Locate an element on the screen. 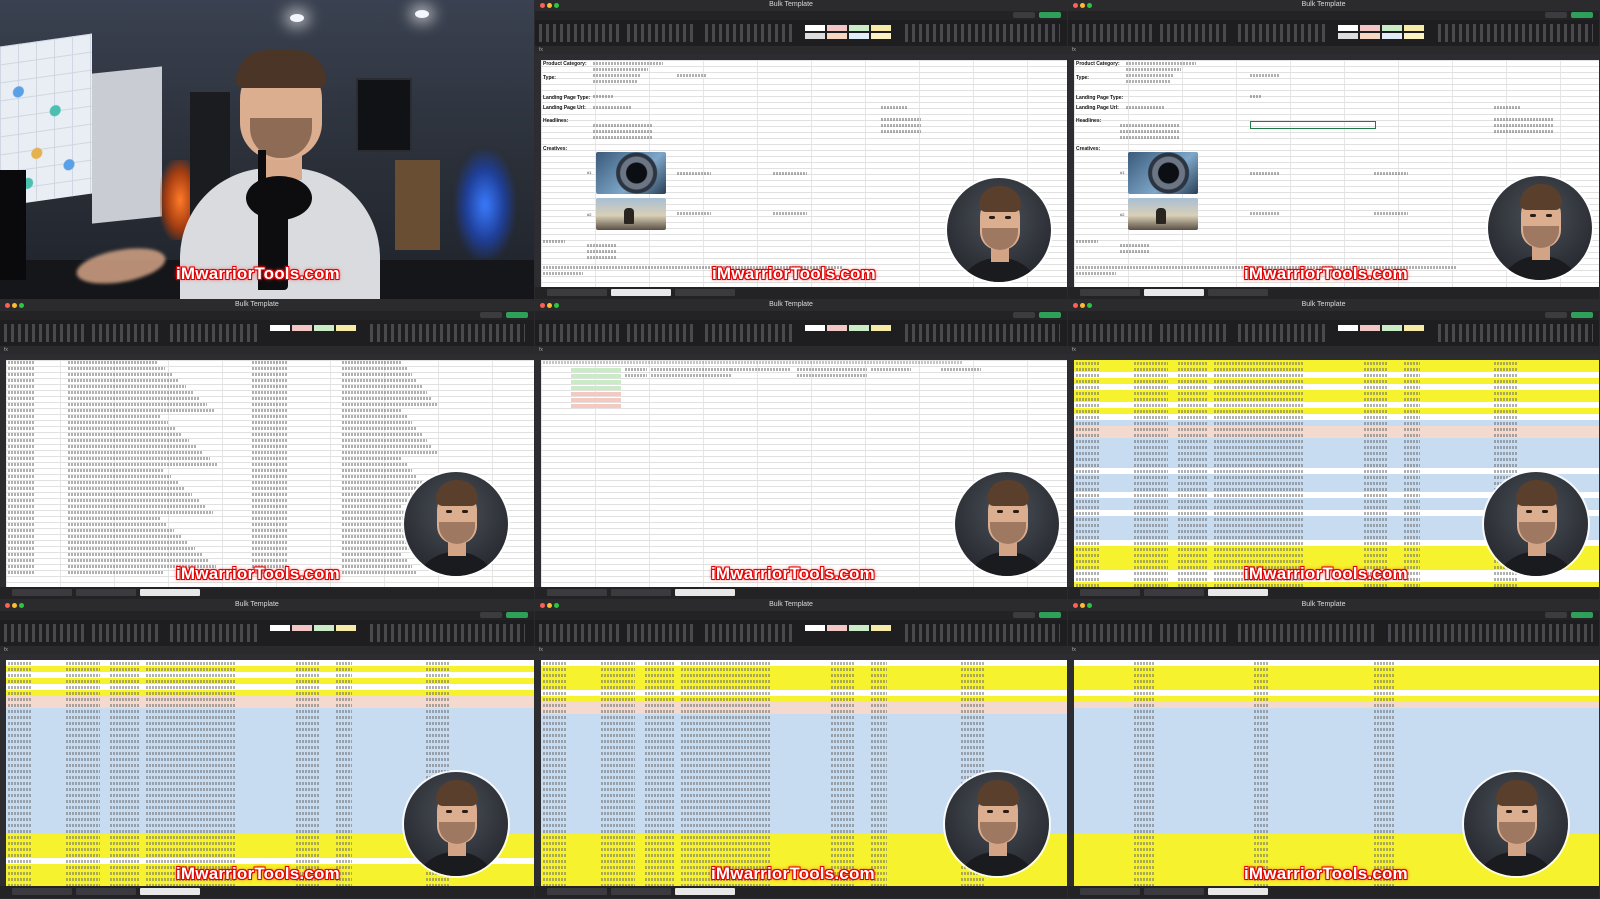 This screenshot has width=1600, height=899. lens-photo-icon is located at coordinates (631, 173).